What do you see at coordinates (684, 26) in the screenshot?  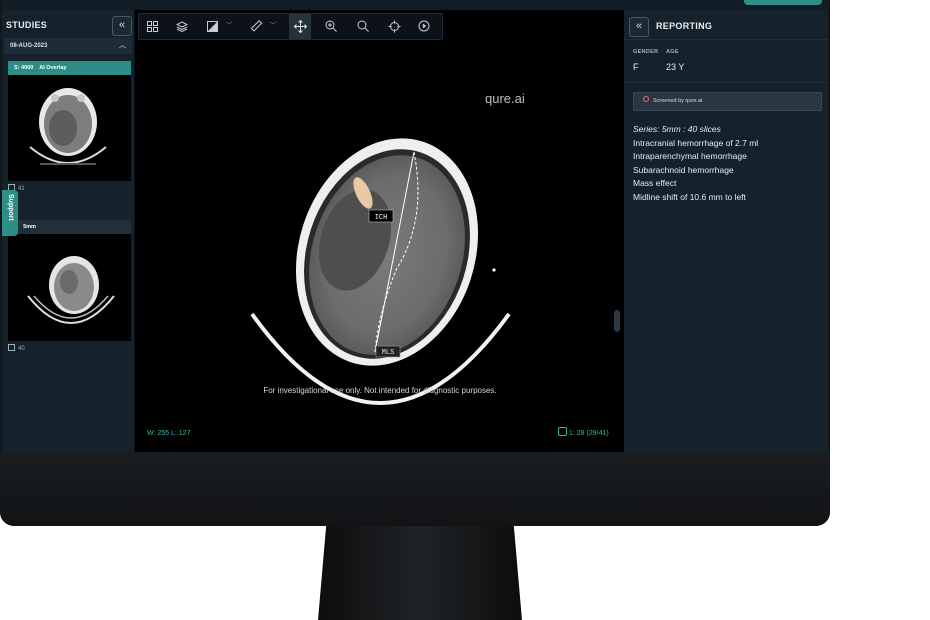 I see `reporting-title: REPORTING` at bounding box center [684, 26].